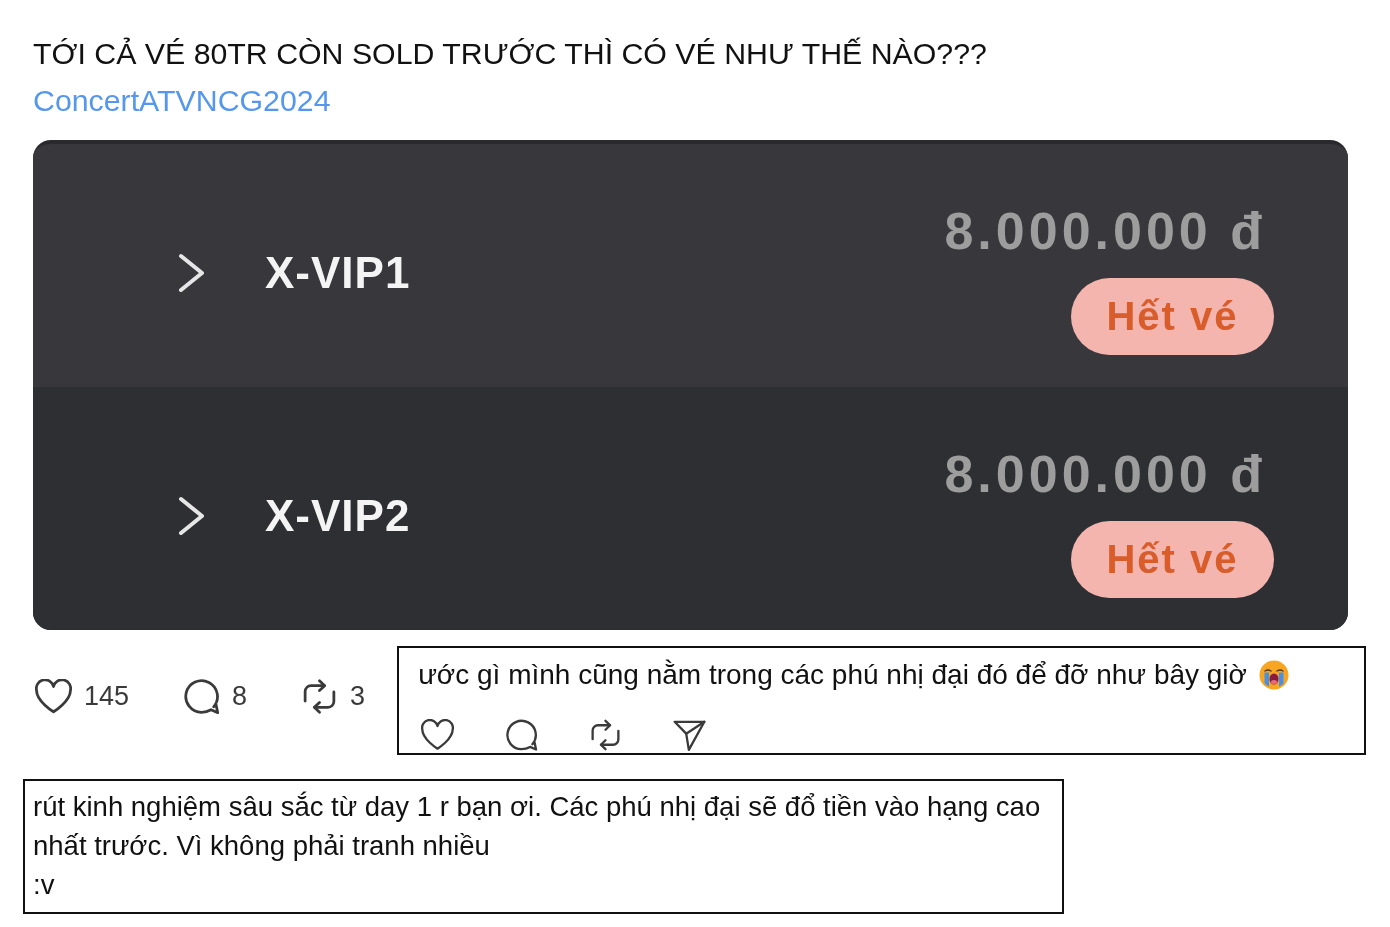  Describe the element at coordinates (606, 735) in the screenshot. I see `repost-icon` at that location.